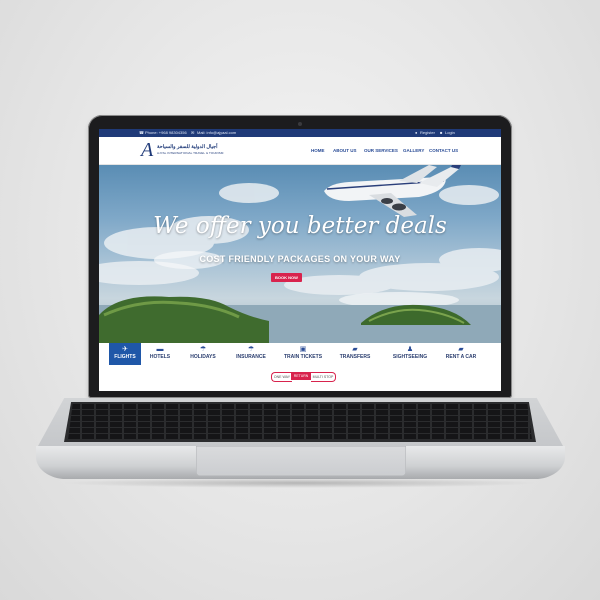 Image resolution: width=600 pixels, height=600 pixels. I want to click on nav-contact-us: CONTACT US, so click(443, 150).